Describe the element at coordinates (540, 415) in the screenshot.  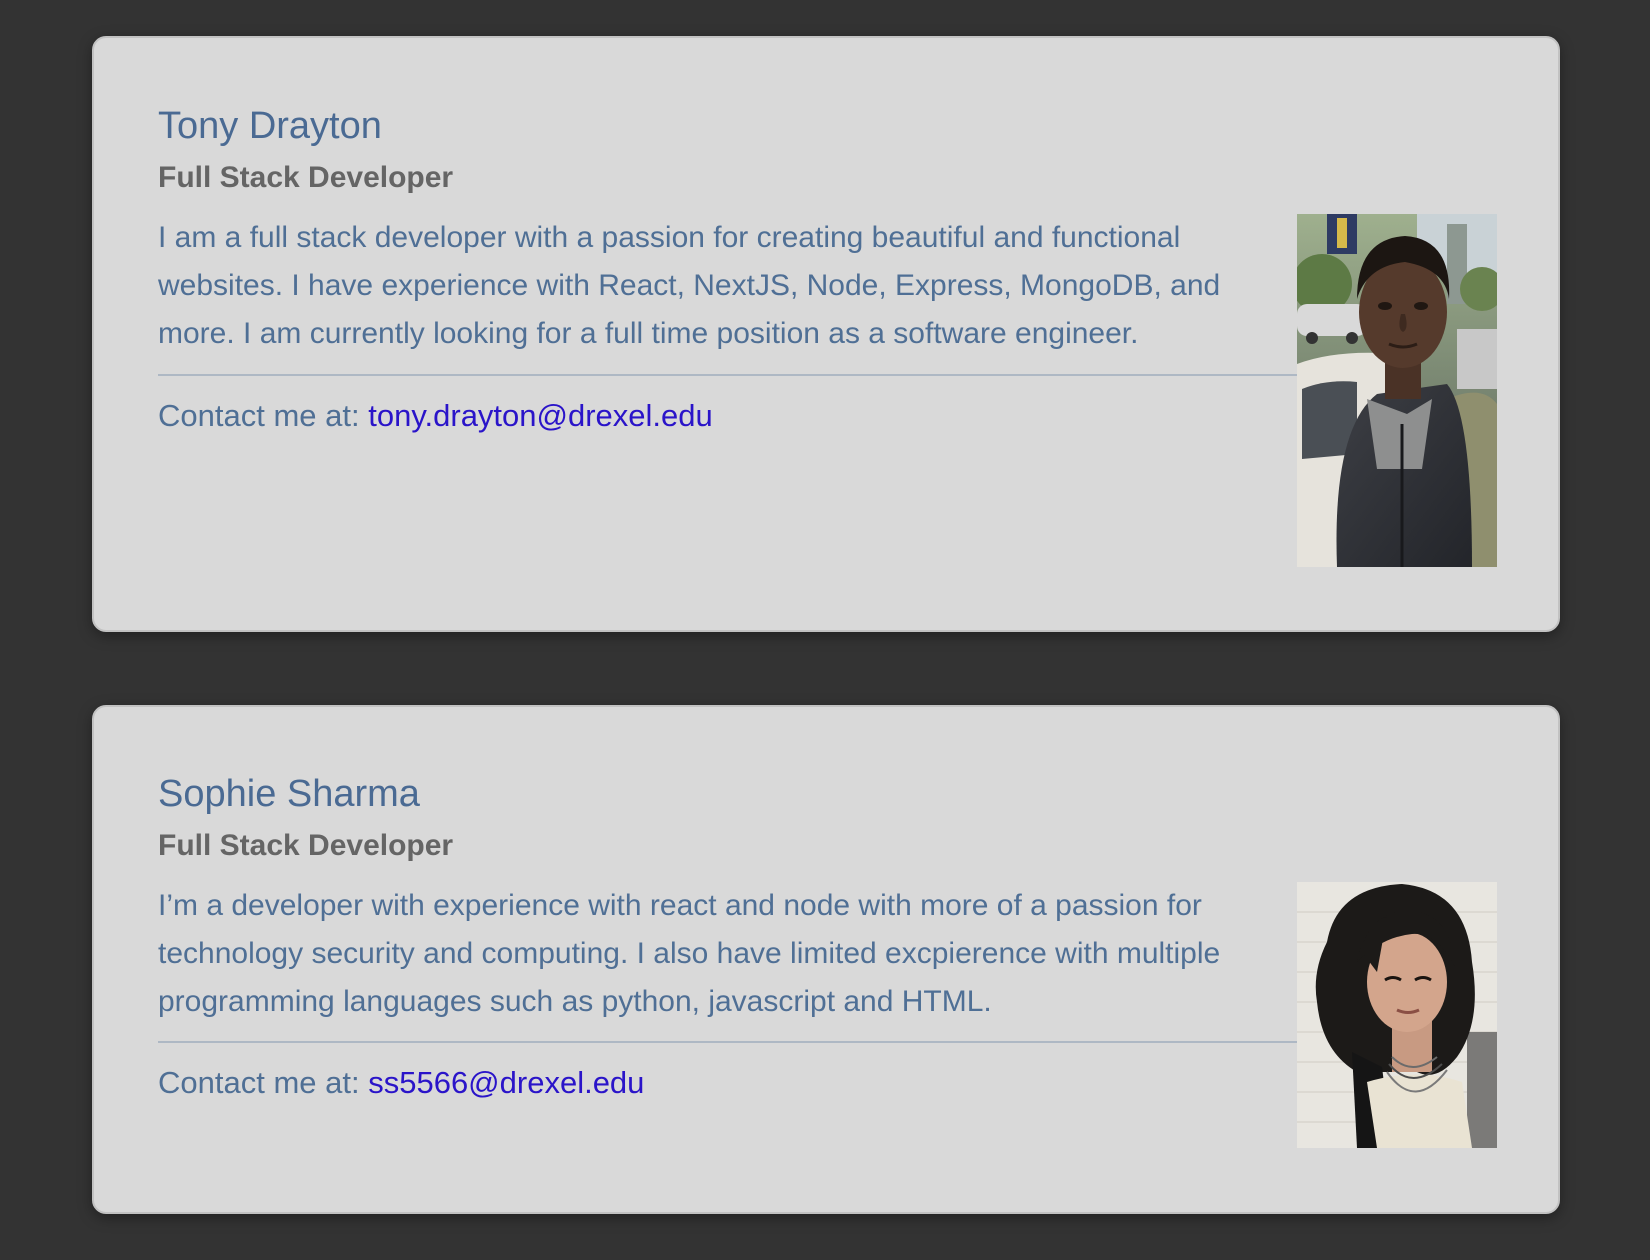
I see `email-link: tony.drayton@drexel.edu` at that location.